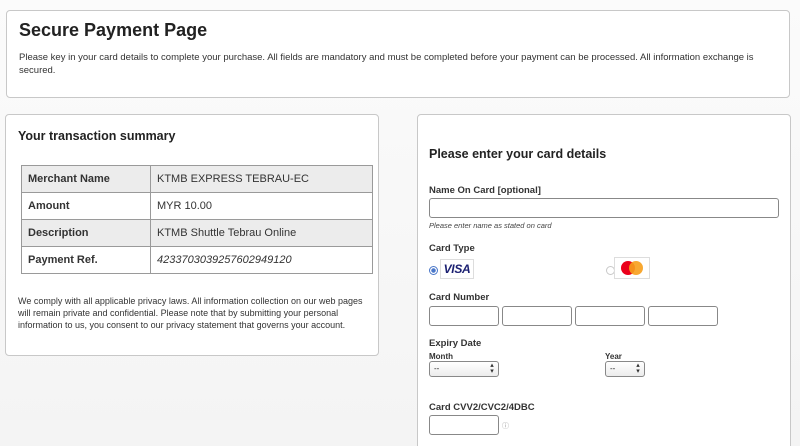 The width and height of the screenshot is (800, 446). I want to click on mastercard-logo-icon, so click(632, 268).